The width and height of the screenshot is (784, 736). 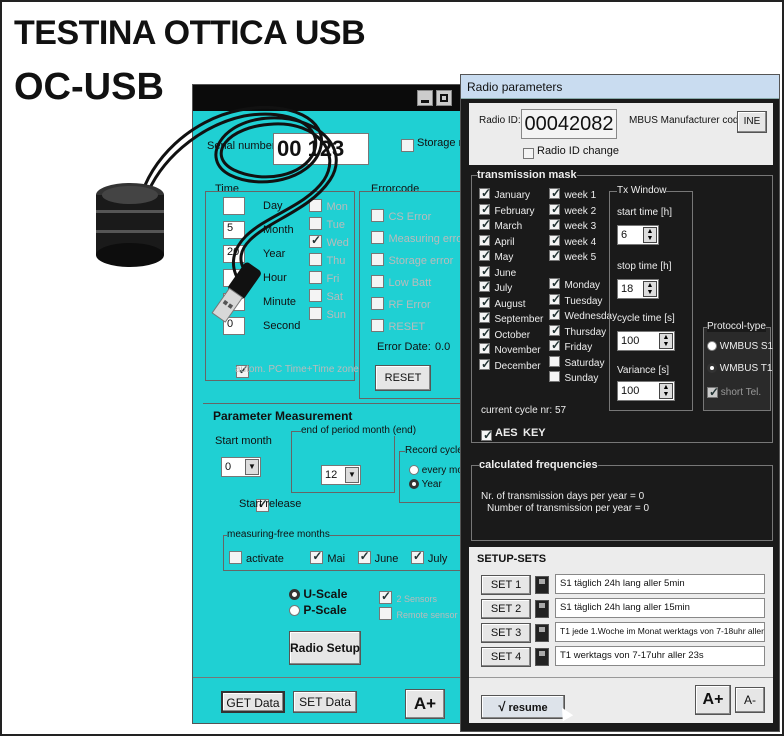 What do you see at coordinates (542, 609) in the screenshot?
I see `set2-save-icon` at bounding box center [542, 609].